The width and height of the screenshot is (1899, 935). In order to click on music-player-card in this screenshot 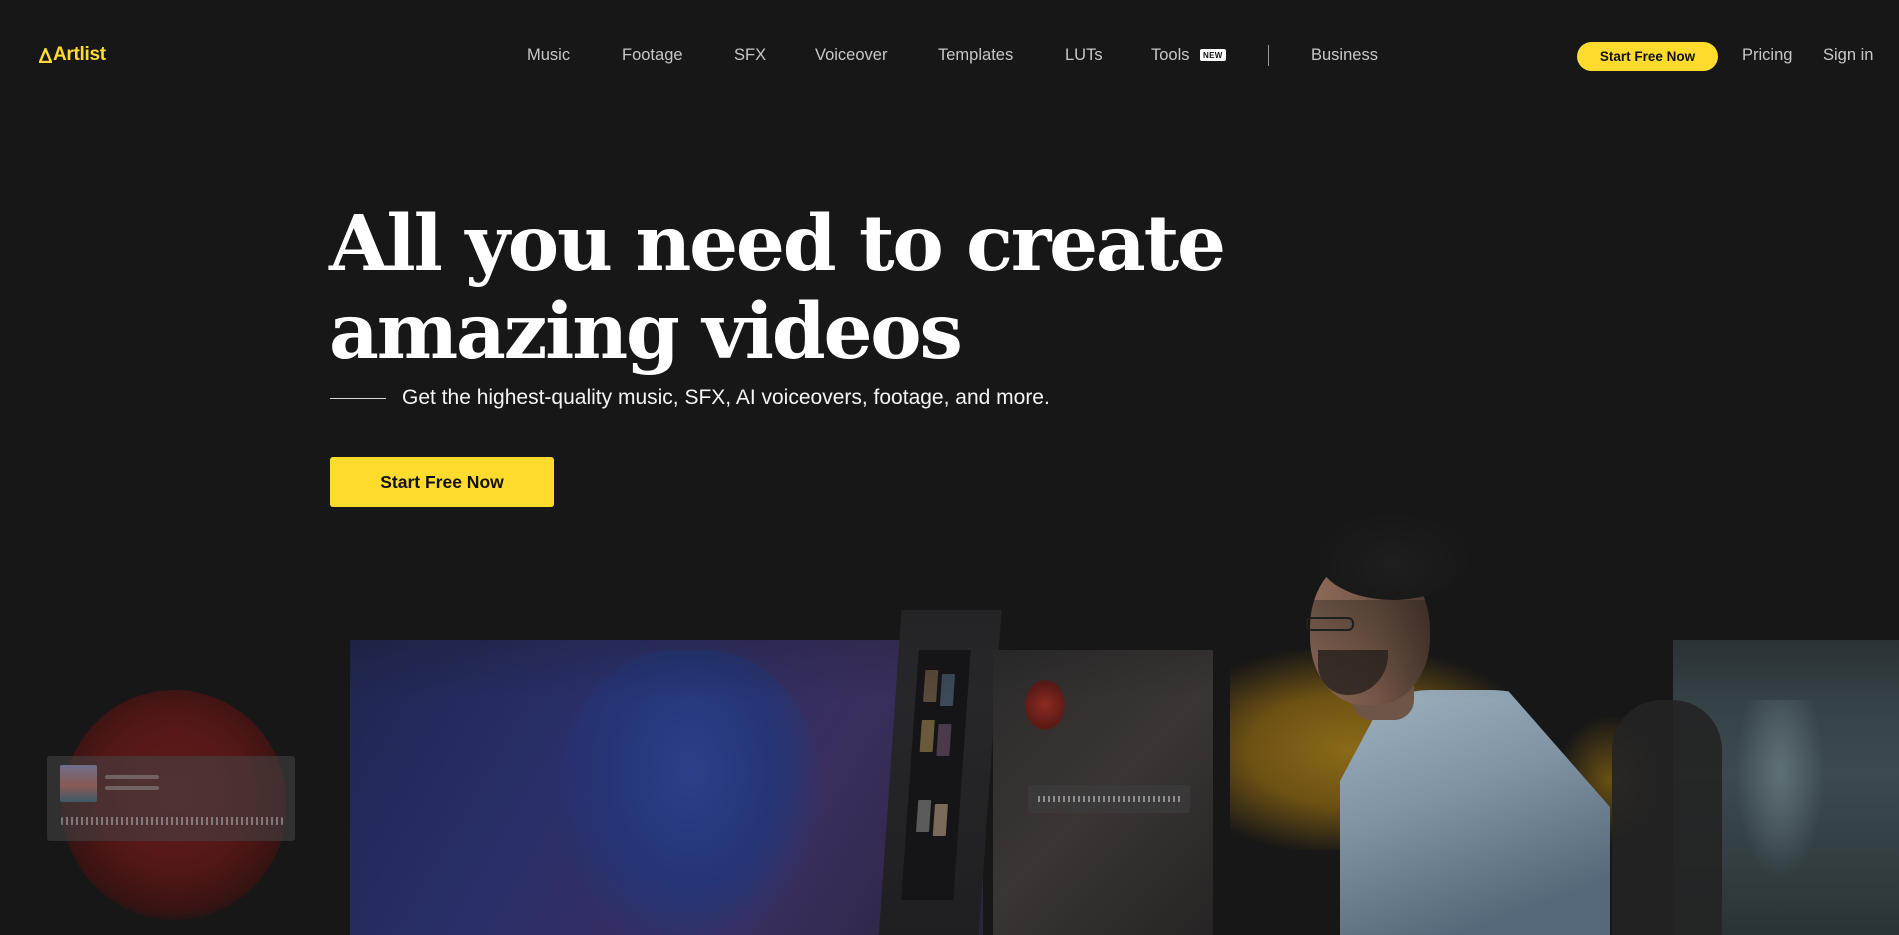, I will do `click(171, 798)`.